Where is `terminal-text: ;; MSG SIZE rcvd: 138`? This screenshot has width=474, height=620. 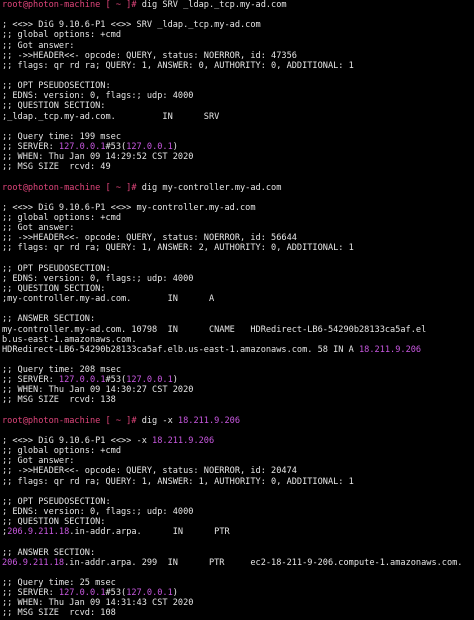 terminal-text: ;; MSG SIZE rcvd: 138 is located at coordinates (59, 400).